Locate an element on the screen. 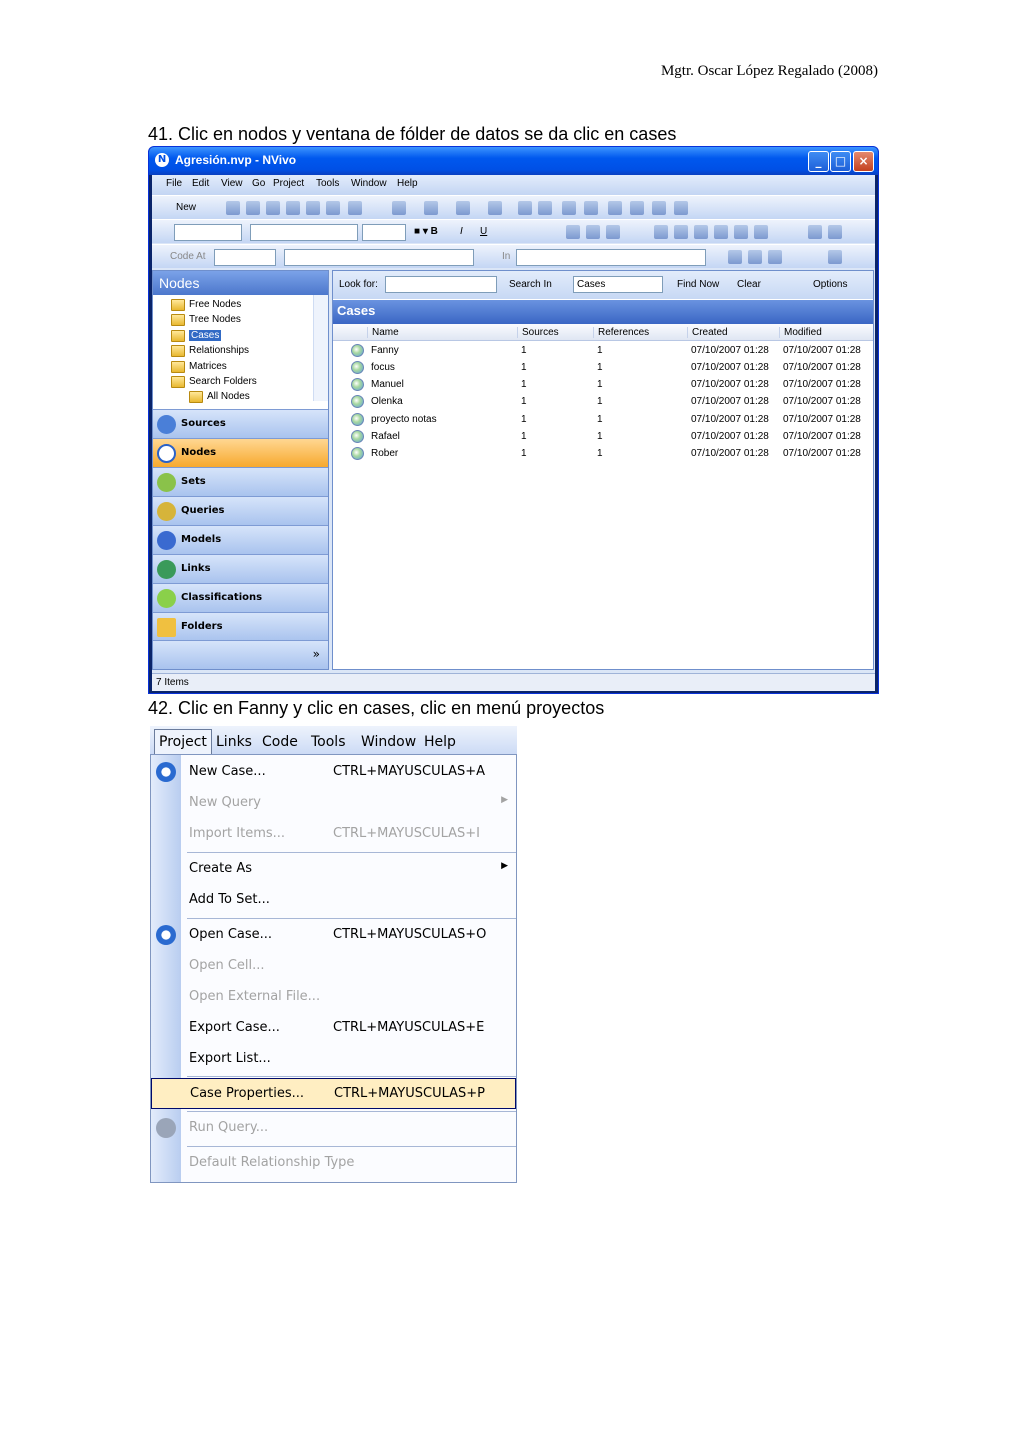 Image resolution: width=1024 pixels, height=1448 pixels. options-button: Options is located at coordinates (830, 284).